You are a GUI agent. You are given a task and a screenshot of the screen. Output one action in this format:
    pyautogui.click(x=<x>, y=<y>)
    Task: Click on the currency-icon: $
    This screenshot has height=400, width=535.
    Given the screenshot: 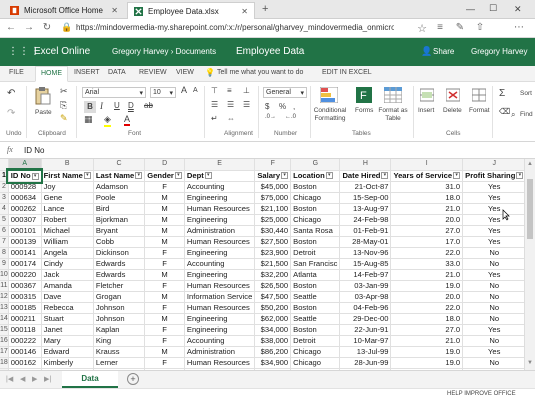 What is the action you would take?
    pyautogui.click(x=267, y=106)
    